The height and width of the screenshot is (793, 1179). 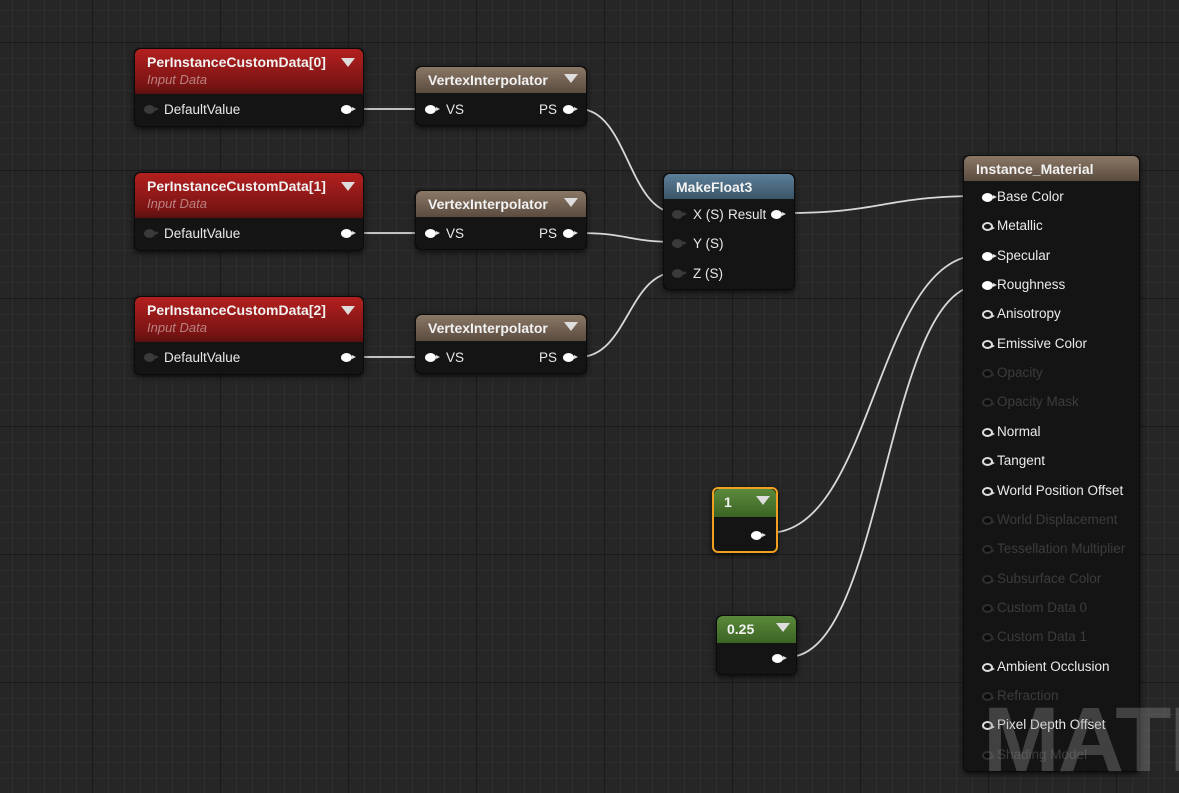 What do you see at coordinates (1081, 740) in the screenshot?
I see `watermark: MATERIAL` at bounding box center [1081, 740].